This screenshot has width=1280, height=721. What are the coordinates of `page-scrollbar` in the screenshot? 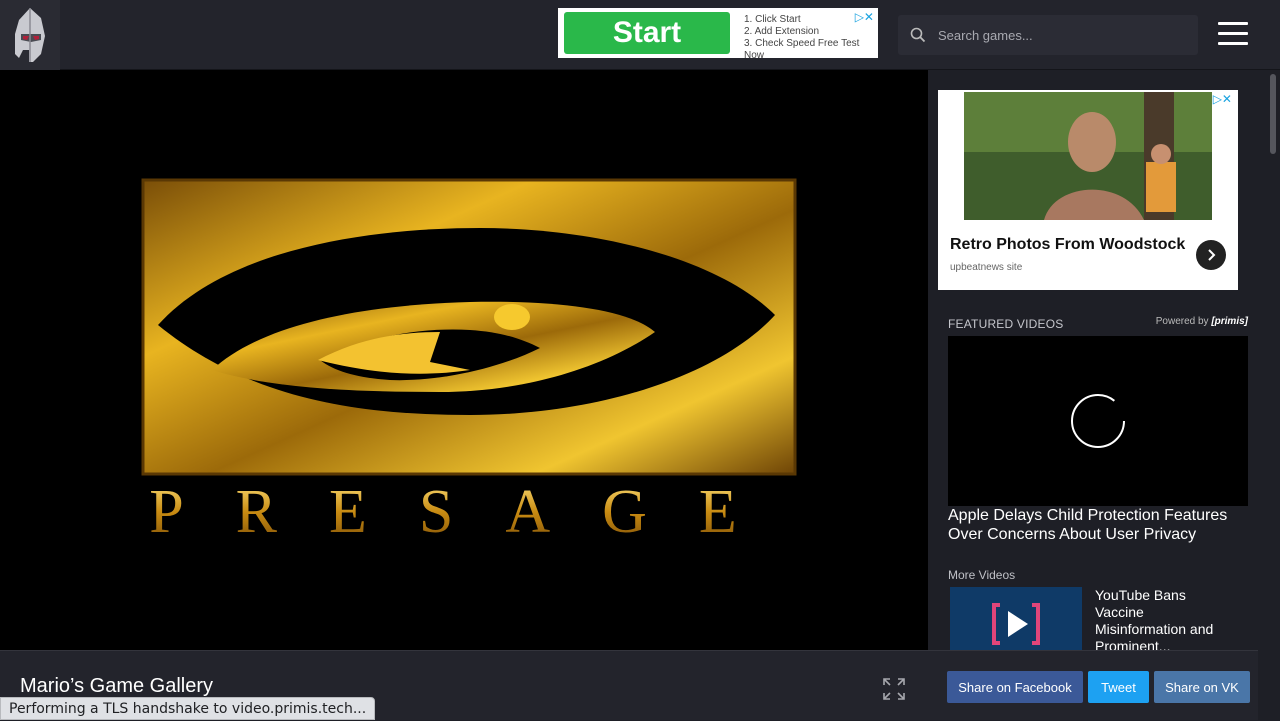 It's located at (1269, 395).